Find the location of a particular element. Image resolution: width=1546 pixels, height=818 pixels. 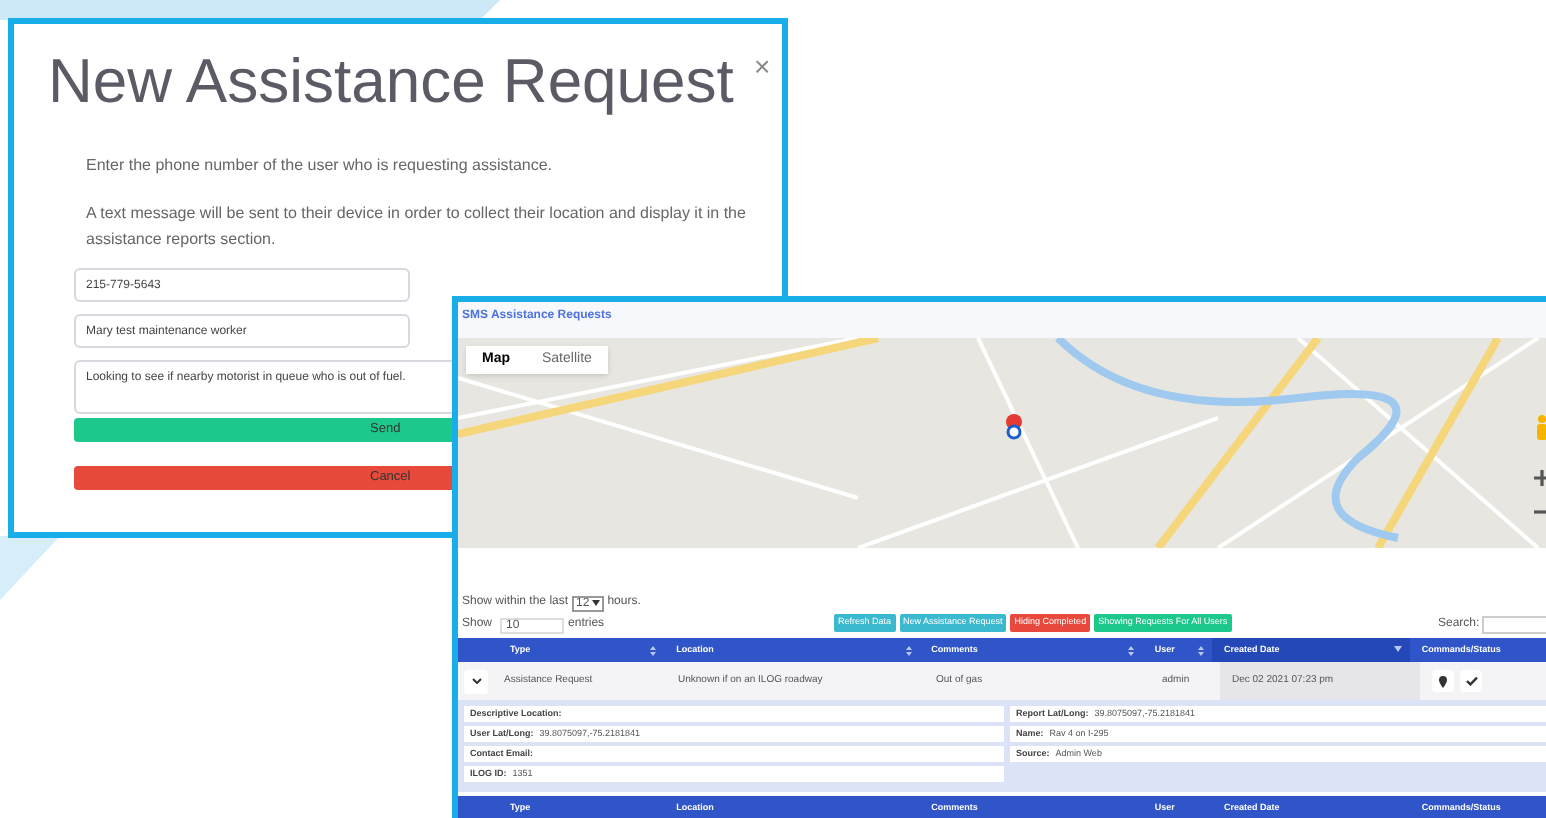

check-icon is located at coordinates (1471, 681).